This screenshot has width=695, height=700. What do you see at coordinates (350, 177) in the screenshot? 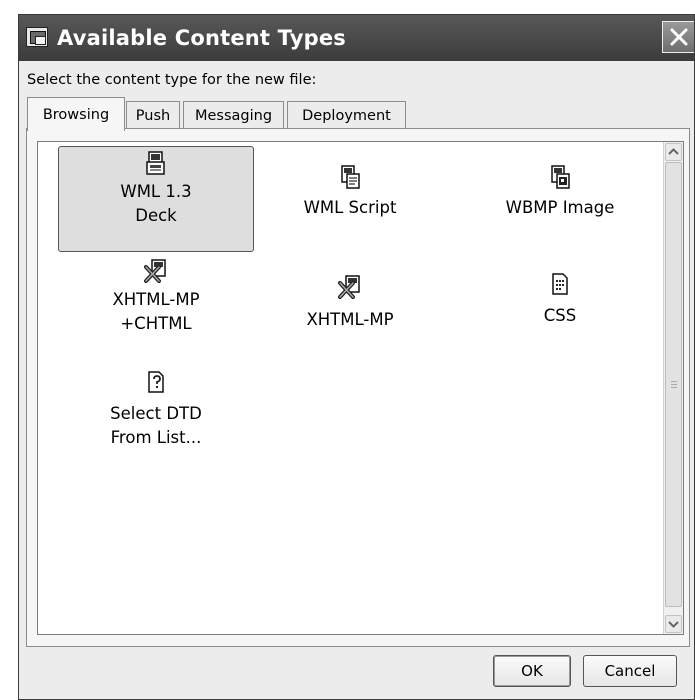
I see `wml-script-icon` at bounding box center [350, 177].